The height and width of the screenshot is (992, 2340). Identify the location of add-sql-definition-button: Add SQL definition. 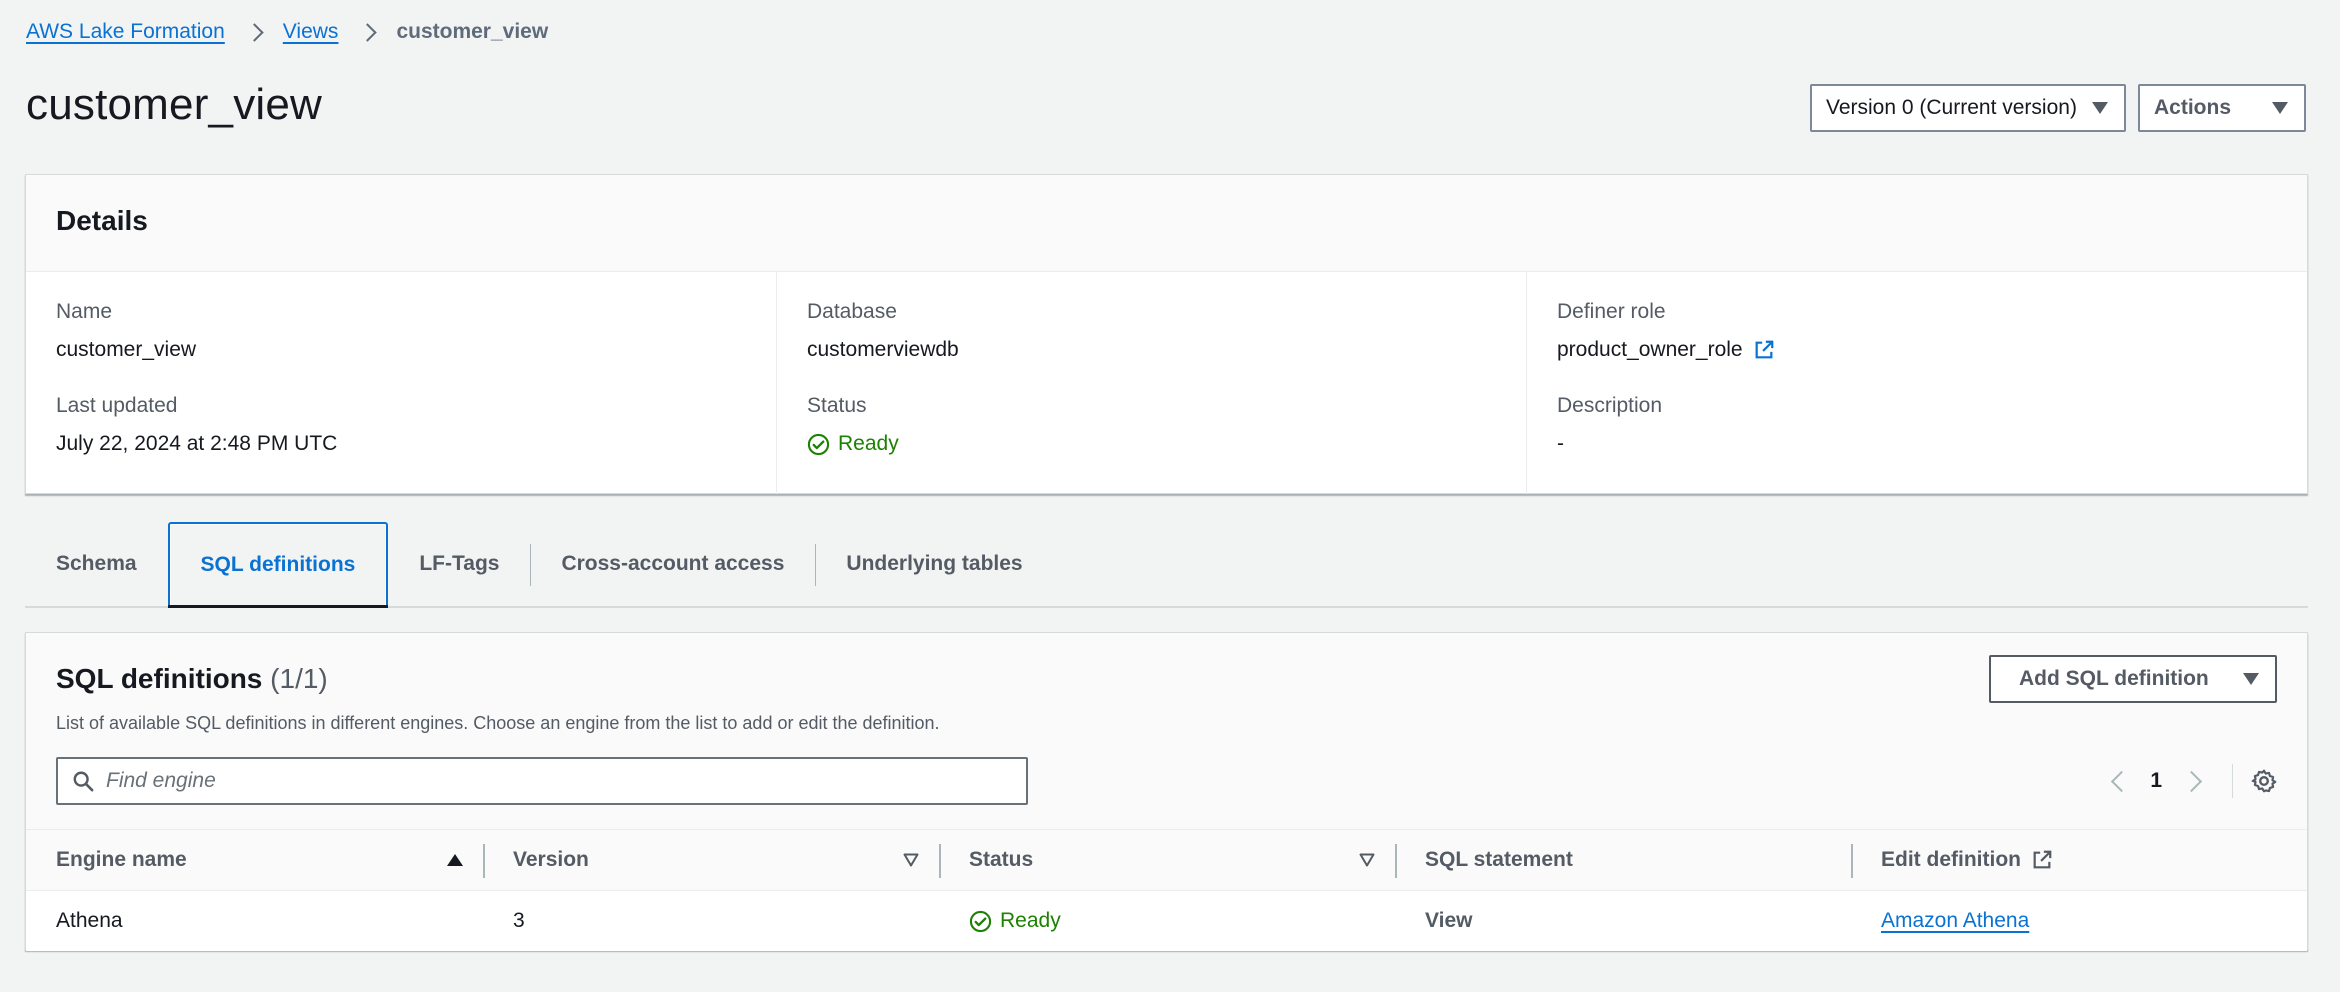
(2133, 679).